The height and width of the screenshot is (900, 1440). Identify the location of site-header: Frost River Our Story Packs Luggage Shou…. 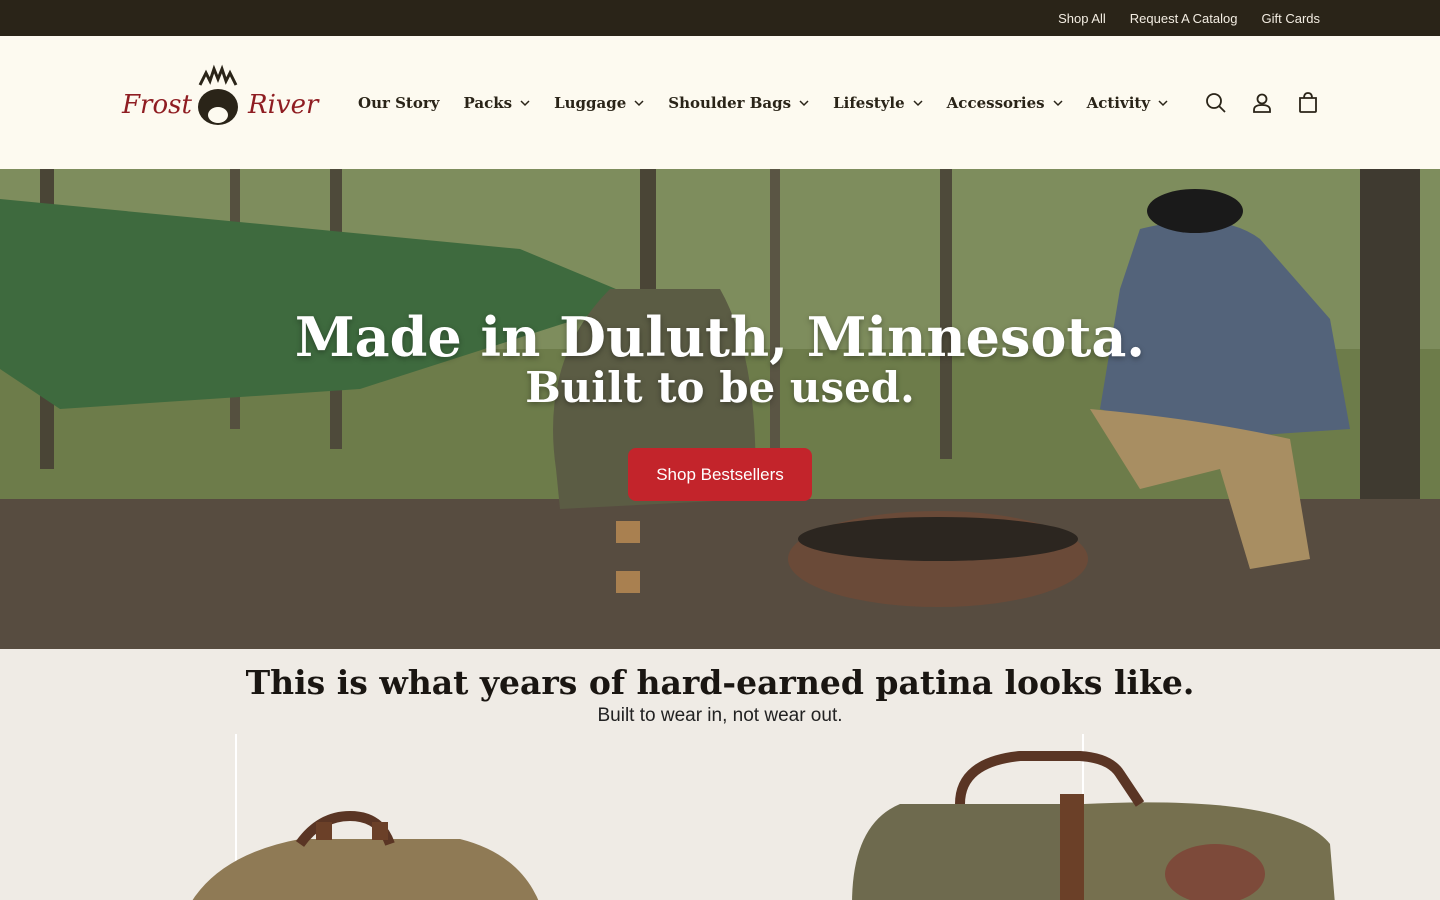
(720, 102).